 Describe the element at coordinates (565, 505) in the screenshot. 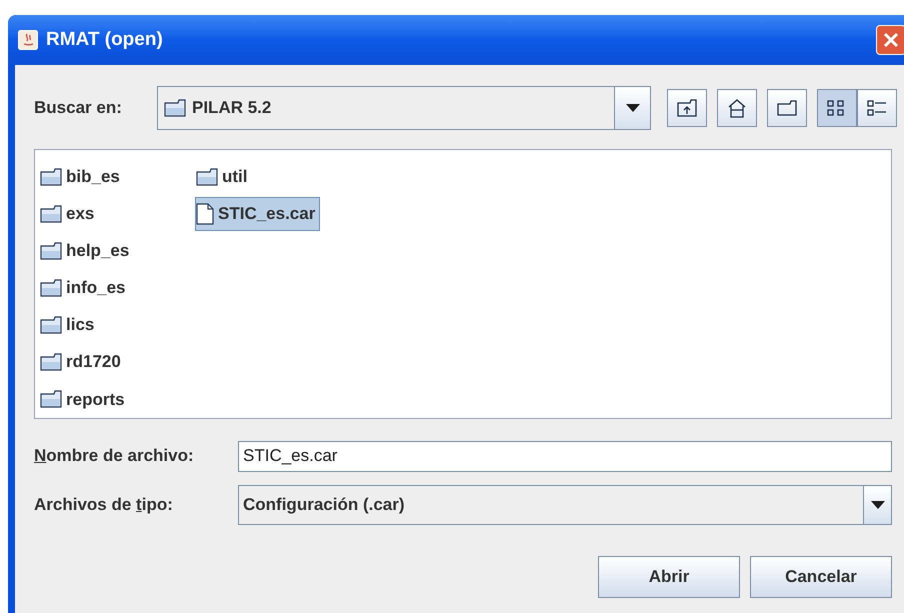

I see `file-type-dropdown: Configuración (.car)` at that location.